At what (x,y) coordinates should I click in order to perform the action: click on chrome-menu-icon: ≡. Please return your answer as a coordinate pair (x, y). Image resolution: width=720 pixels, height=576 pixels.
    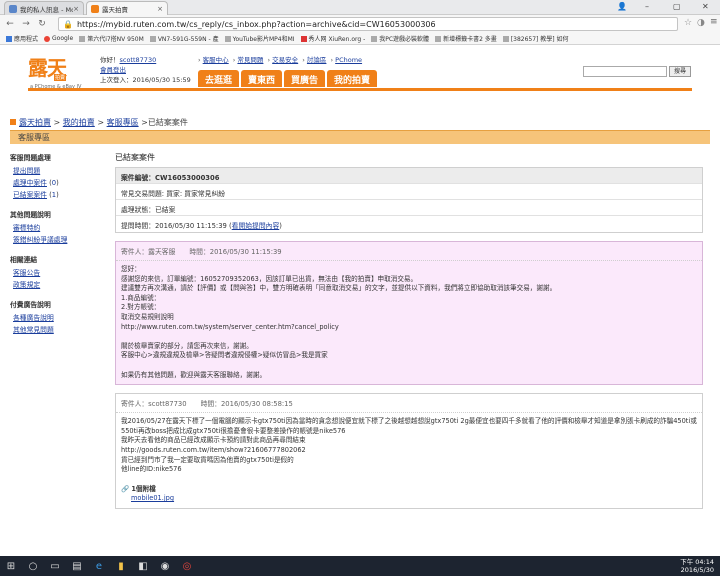
    Looking at the image, I should click on (714, 22).